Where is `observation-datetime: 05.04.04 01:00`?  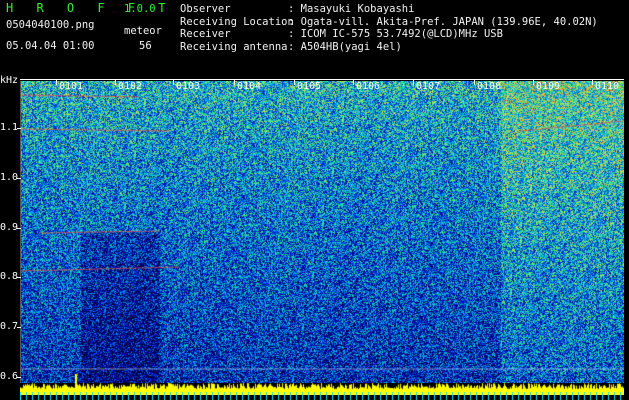 observation-datetime: 05.04.04 01:00 is located at coordinates (50, 46).